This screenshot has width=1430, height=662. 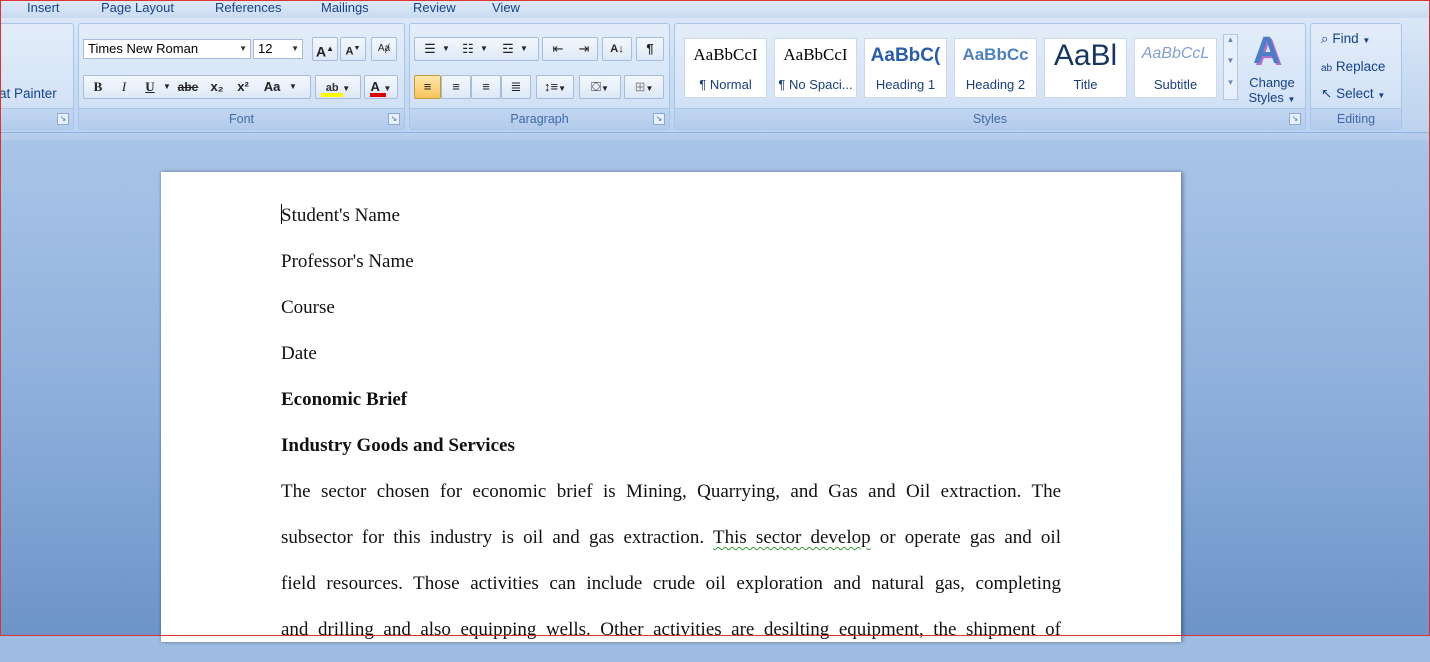 I want to click on styles-group-label: Styles, so click(x=990, y=118).